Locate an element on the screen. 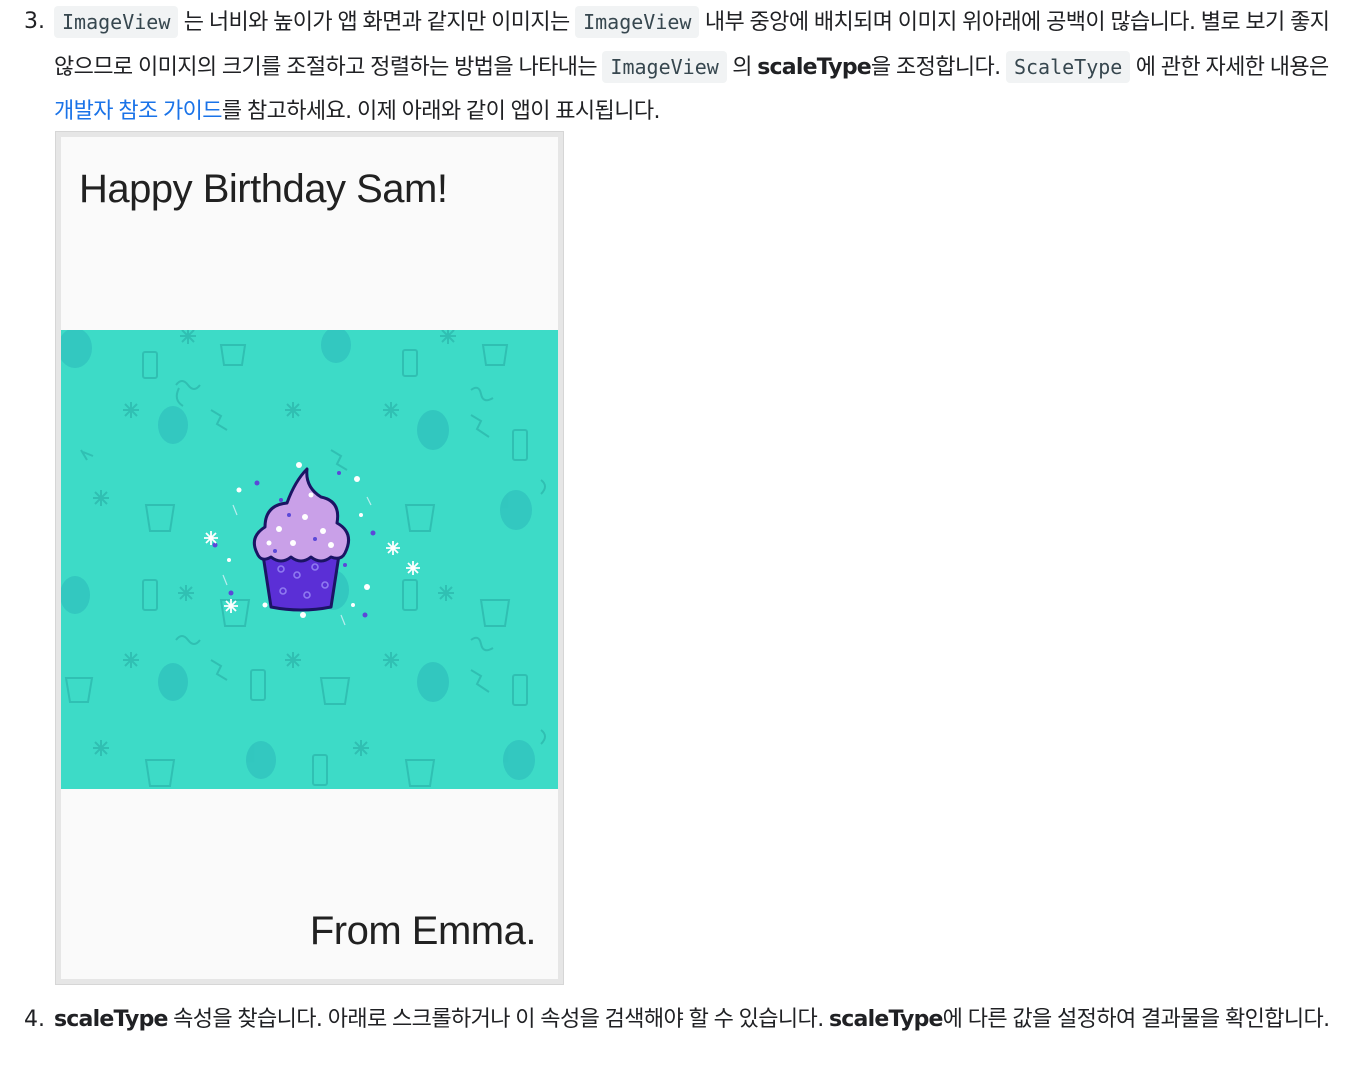  text-fragment: 에 다른 값을 설정하여 결과물을 확인합니다. is located at coordinates (1136, 1019).